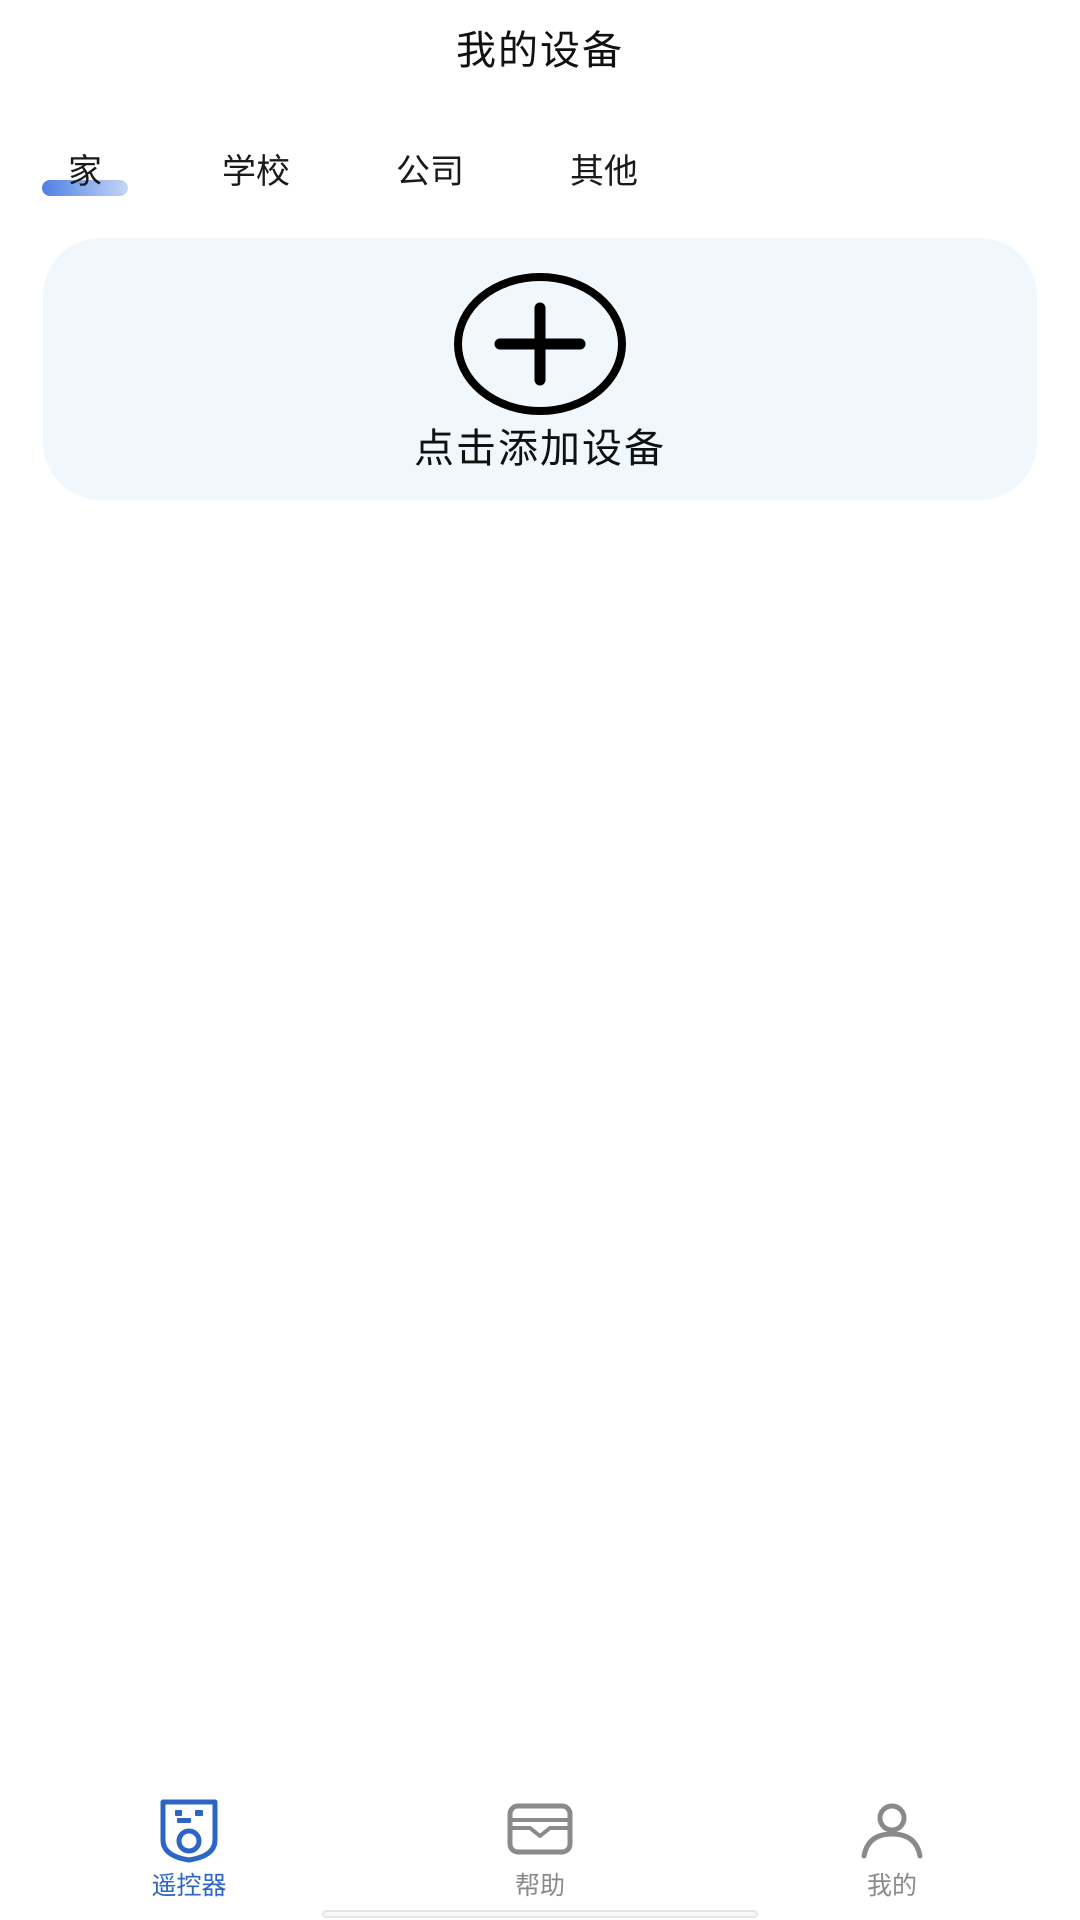 The height and width of the screenshot is (1920, 1080). What do you see at coordinates (891, 1885) in the screenshot?
I see `nav-mine-label: 我的` at bounding box center [891, 1885].